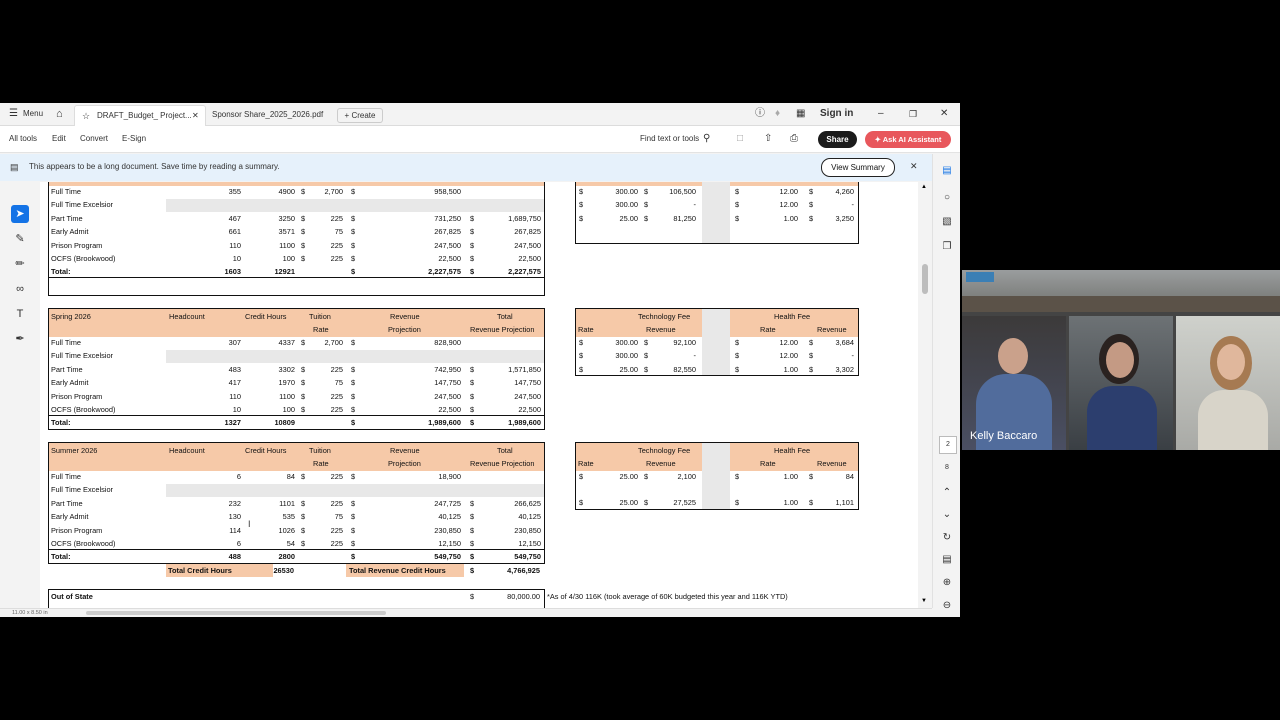  I want to click on bookmark-icon: ▧, so click(947, 222).